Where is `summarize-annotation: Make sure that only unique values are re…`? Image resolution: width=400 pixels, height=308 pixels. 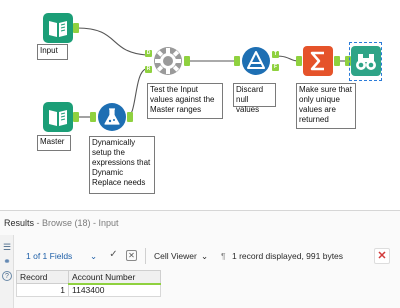
summarize-annotation: Make sure that only unique values are re… is located at coordinates (326, 106).